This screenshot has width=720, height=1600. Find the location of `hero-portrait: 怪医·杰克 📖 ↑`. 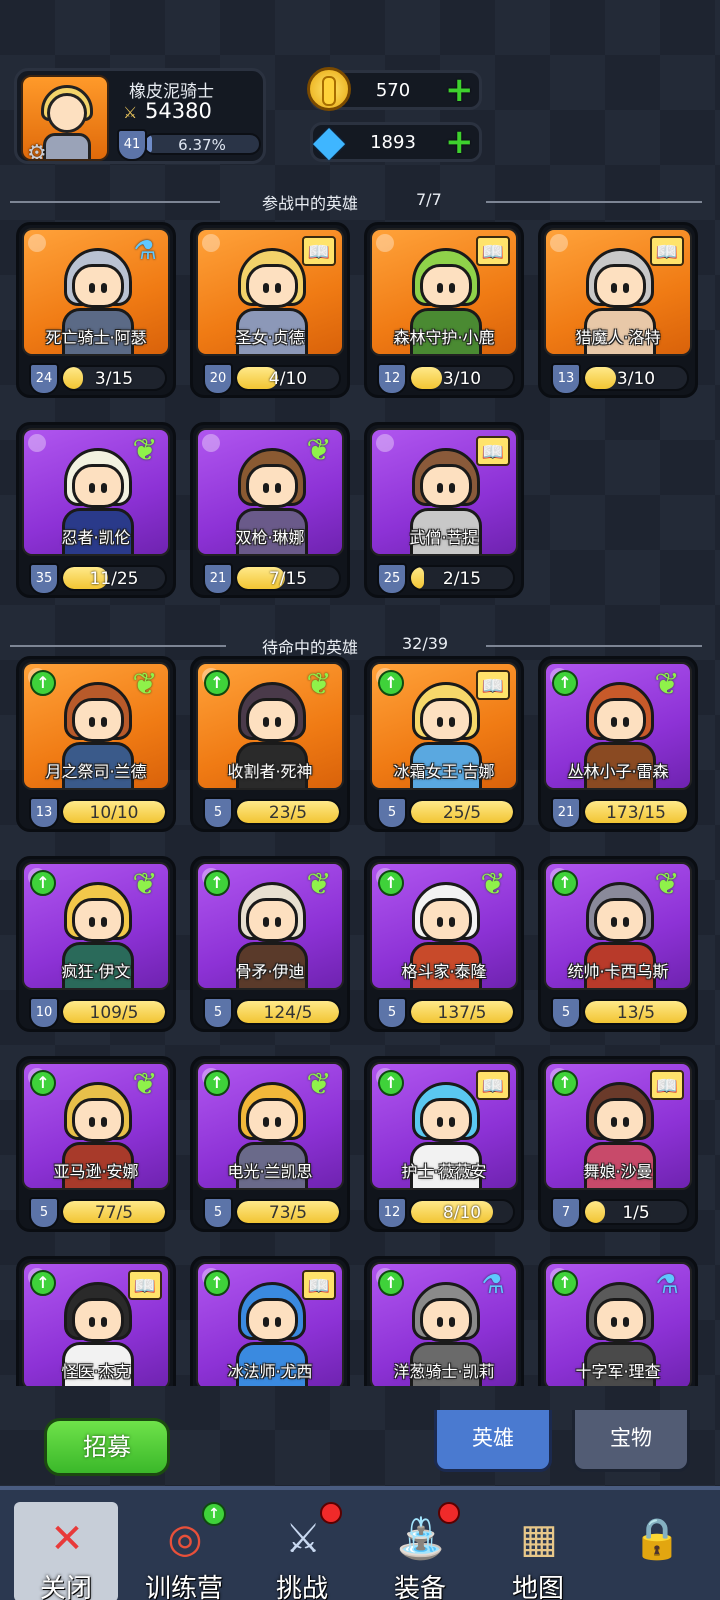

hero-portrait: 怪医·杰克 📖 ↑ is located at coordinates (96, 1324).